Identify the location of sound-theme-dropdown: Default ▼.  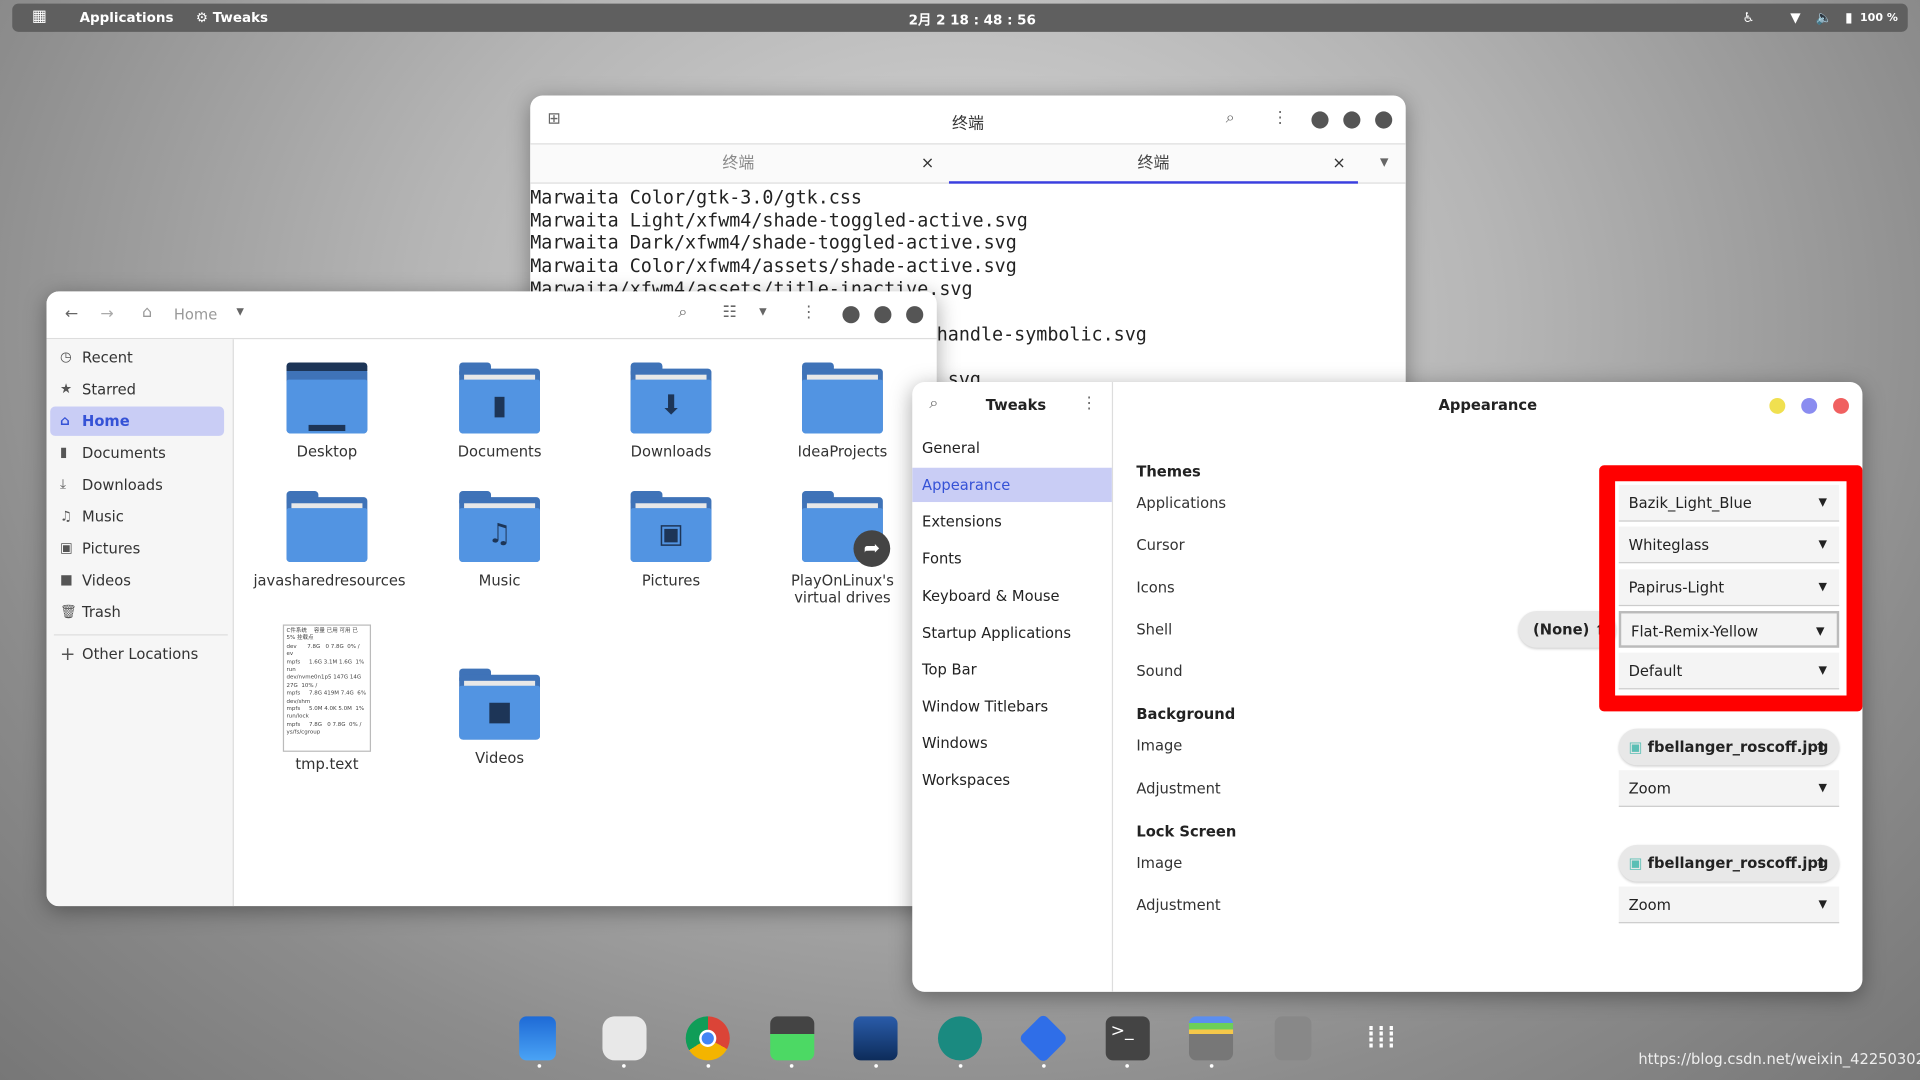
(1729, 671).